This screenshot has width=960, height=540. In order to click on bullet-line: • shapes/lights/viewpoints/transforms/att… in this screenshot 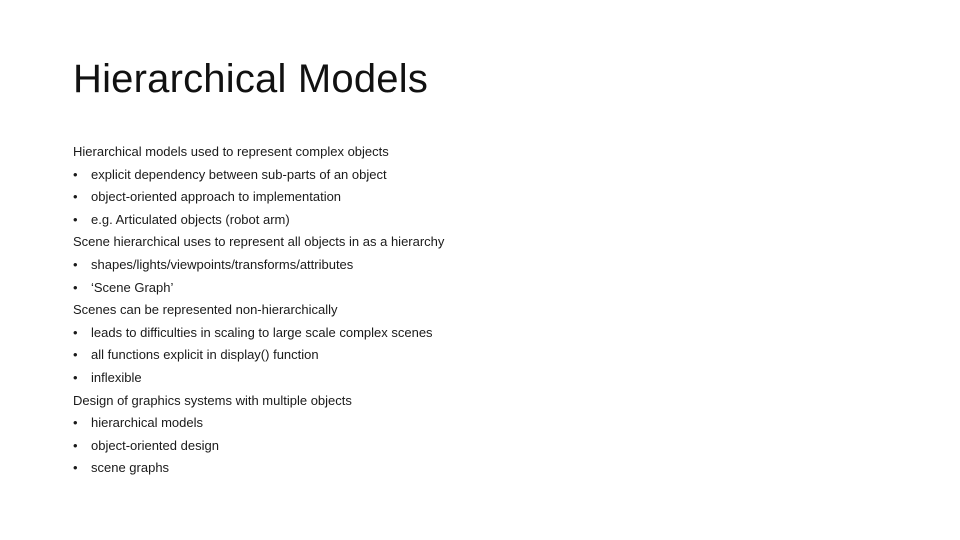, I will do `click(258, 265)`.